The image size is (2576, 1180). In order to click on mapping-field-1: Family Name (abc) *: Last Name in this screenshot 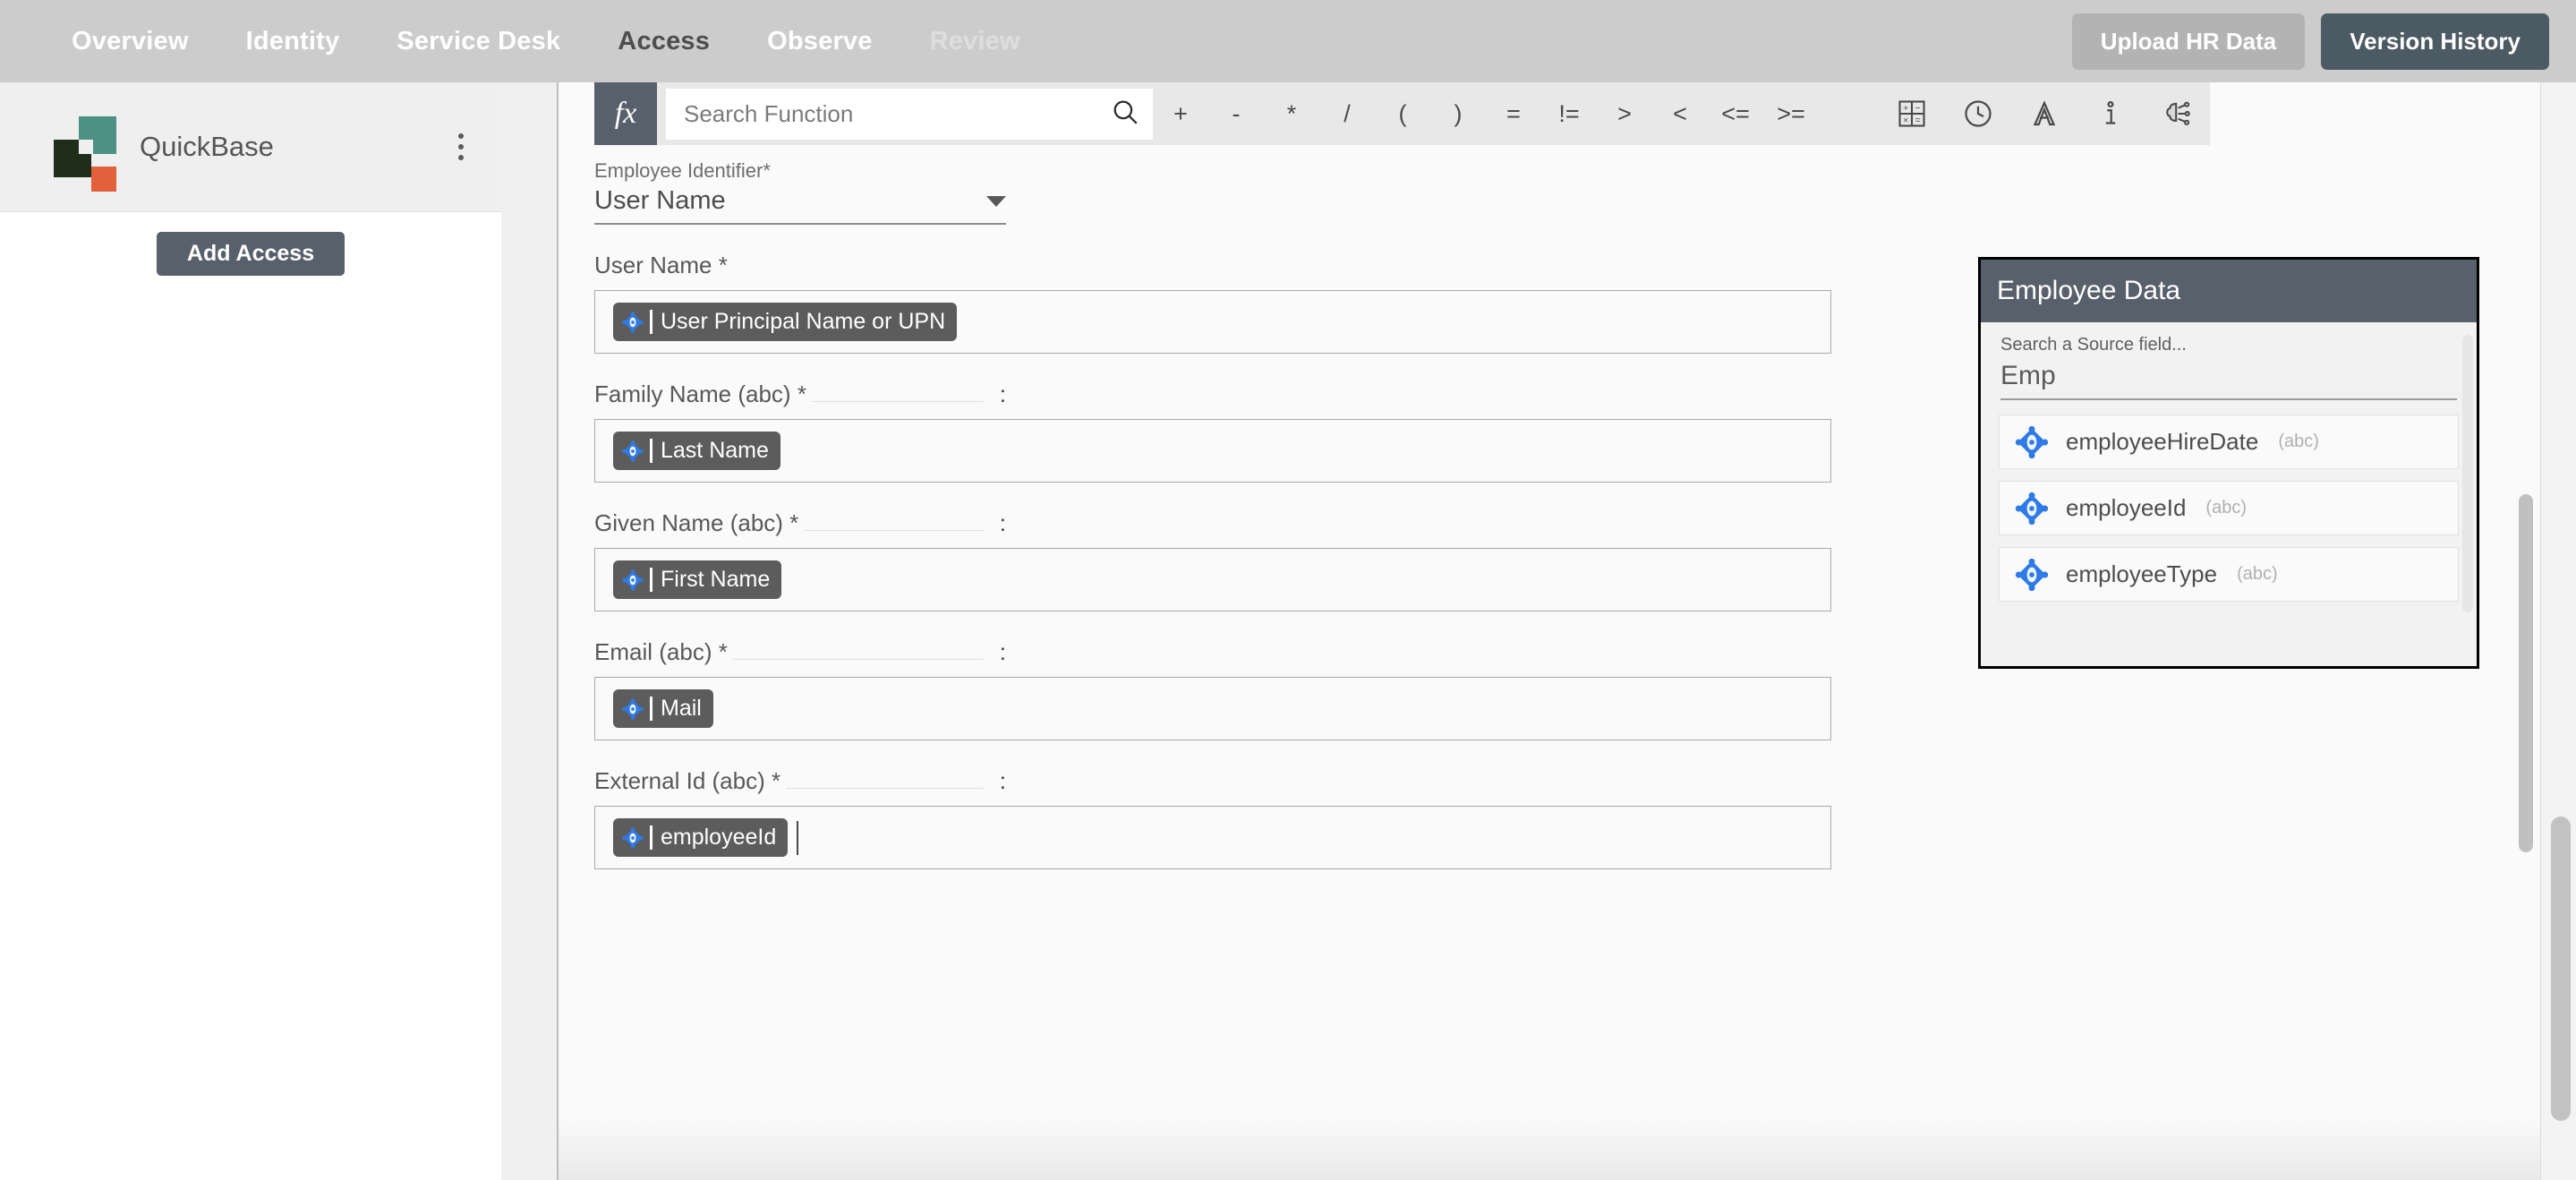, I will do `click(1216, 432)`.